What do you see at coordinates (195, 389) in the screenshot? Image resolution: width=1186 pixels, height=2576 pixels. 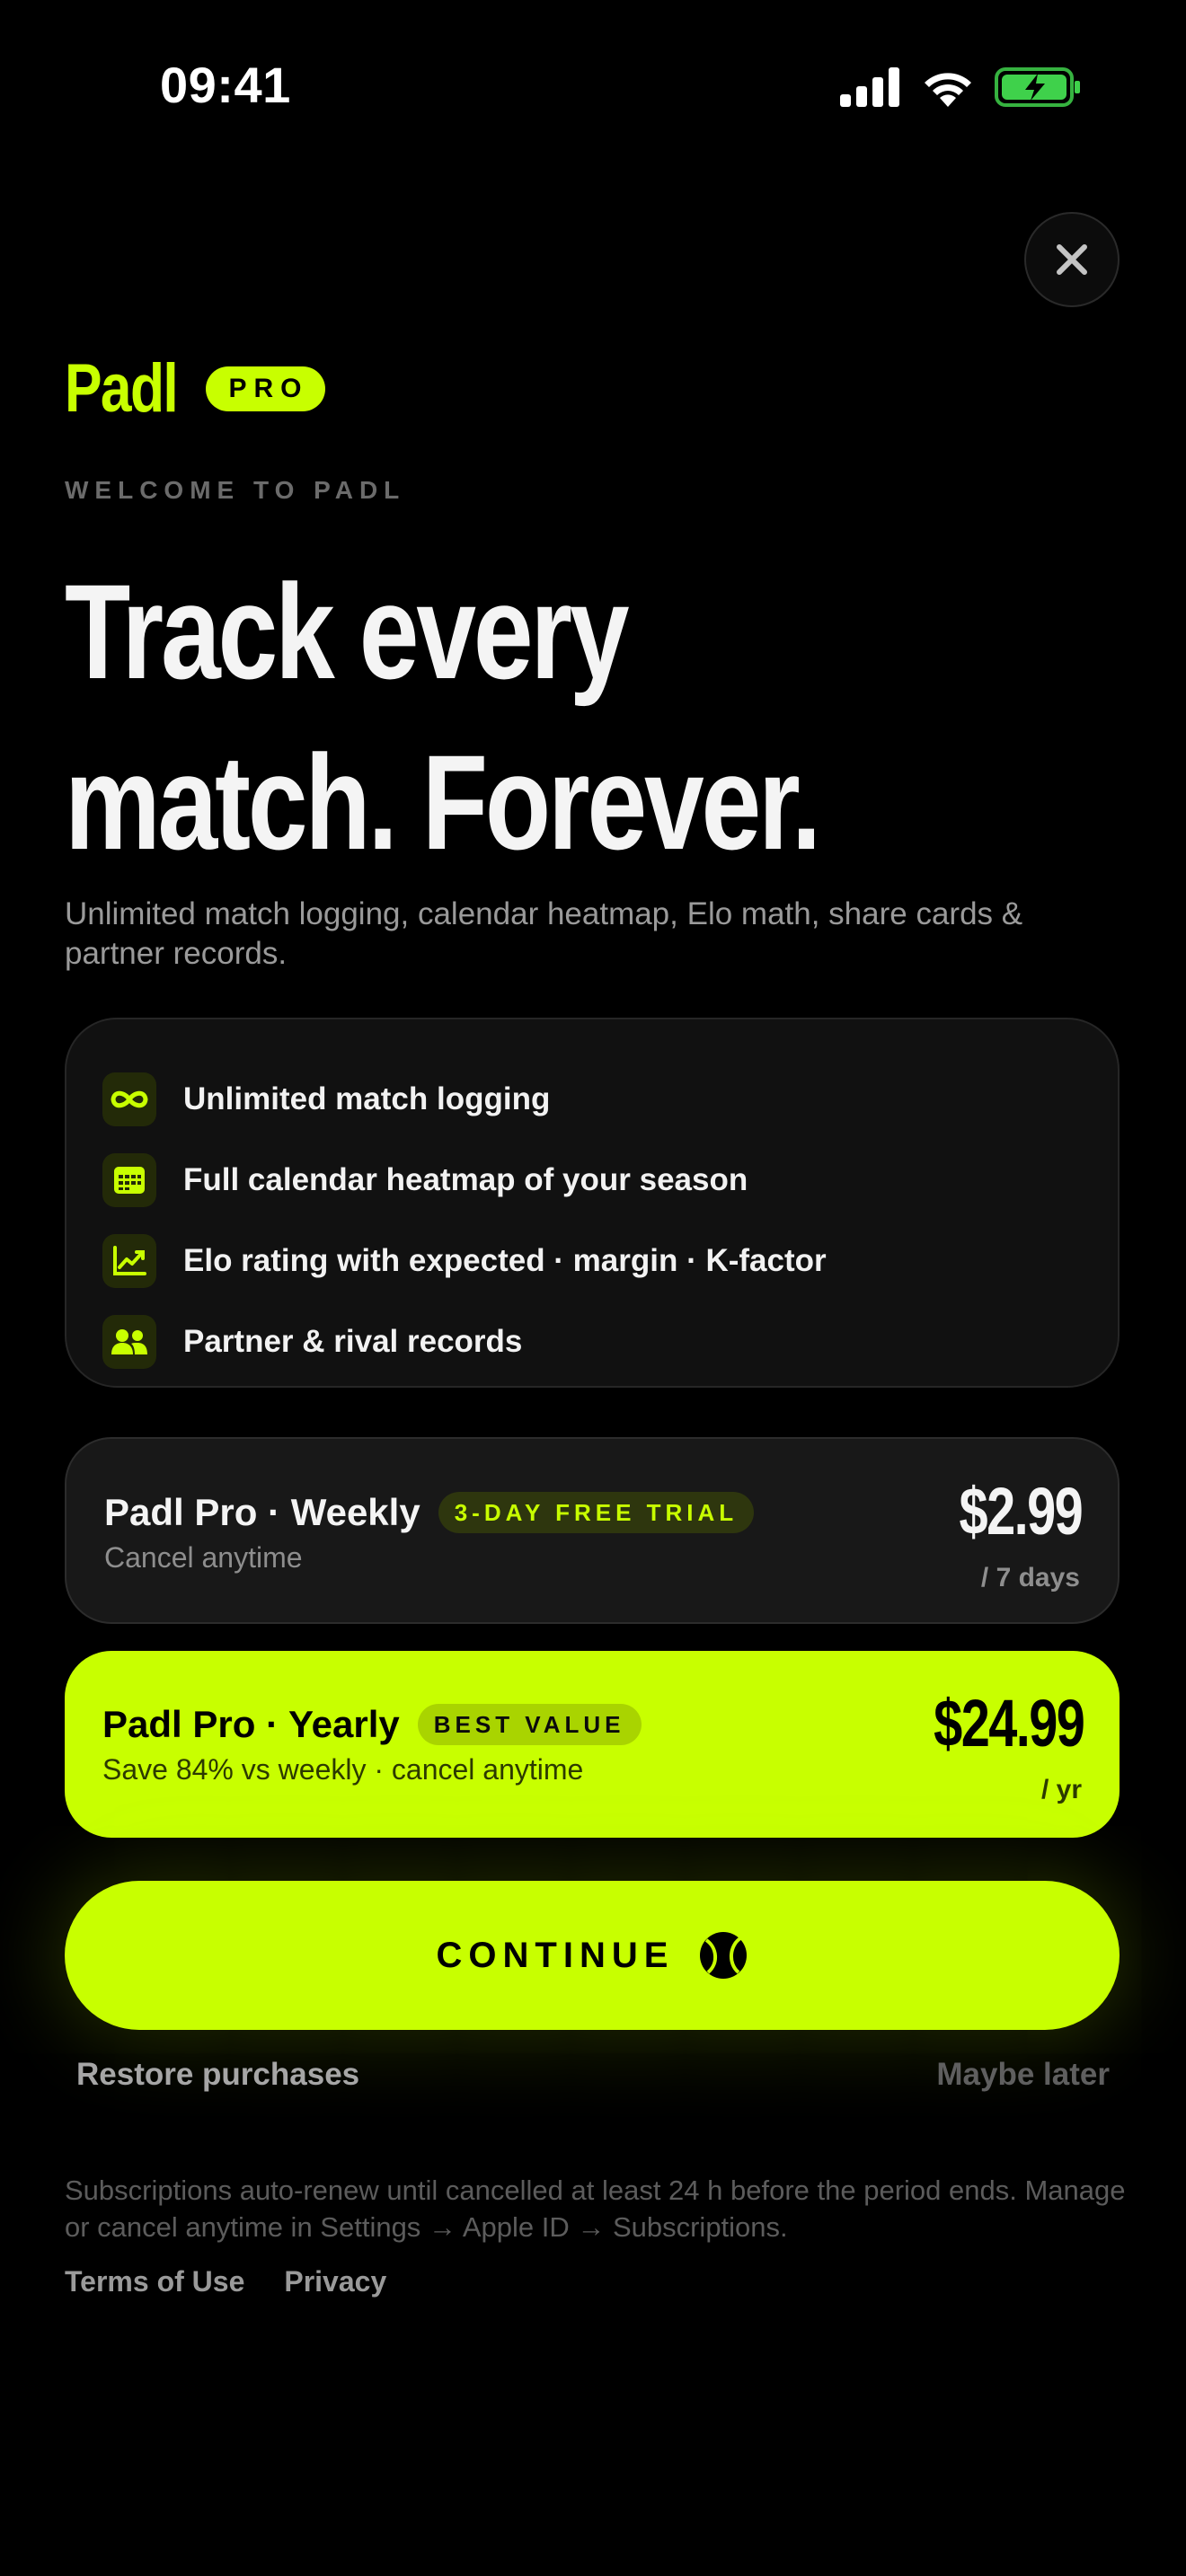 I see `brand-row: Padl PRO` at bounding box center [195, 389].